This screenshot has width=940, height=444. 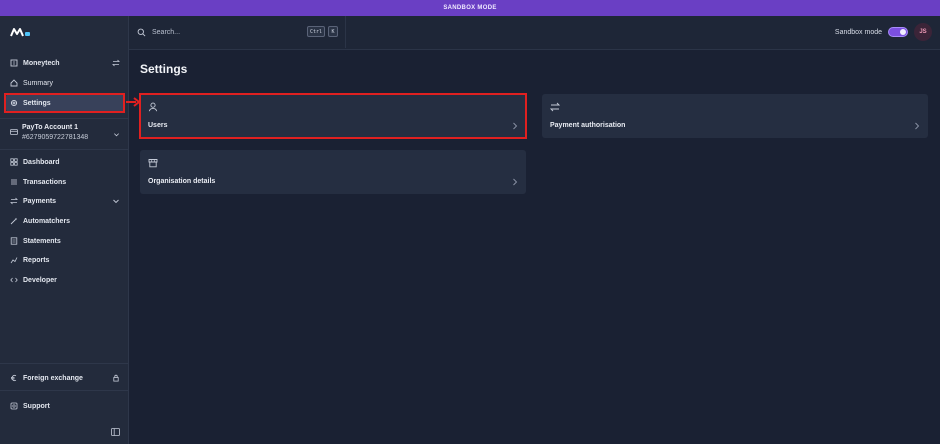 I want to click on page-title: Settings, so click(x=164, y=69).